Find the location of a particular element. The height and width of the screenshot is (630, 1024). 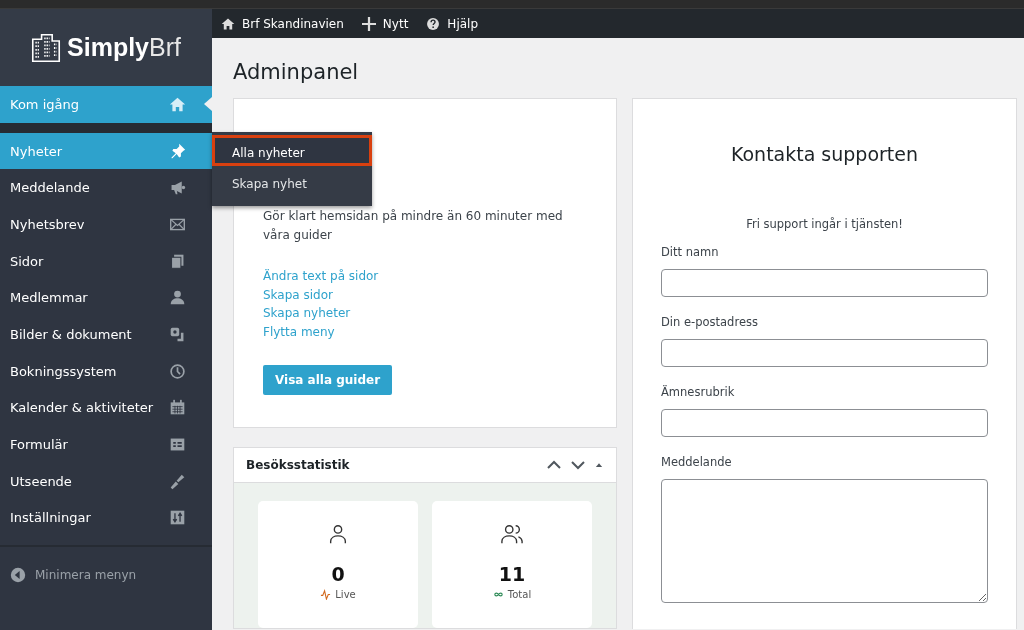

clock-icon is located at coordinates (177, 371).